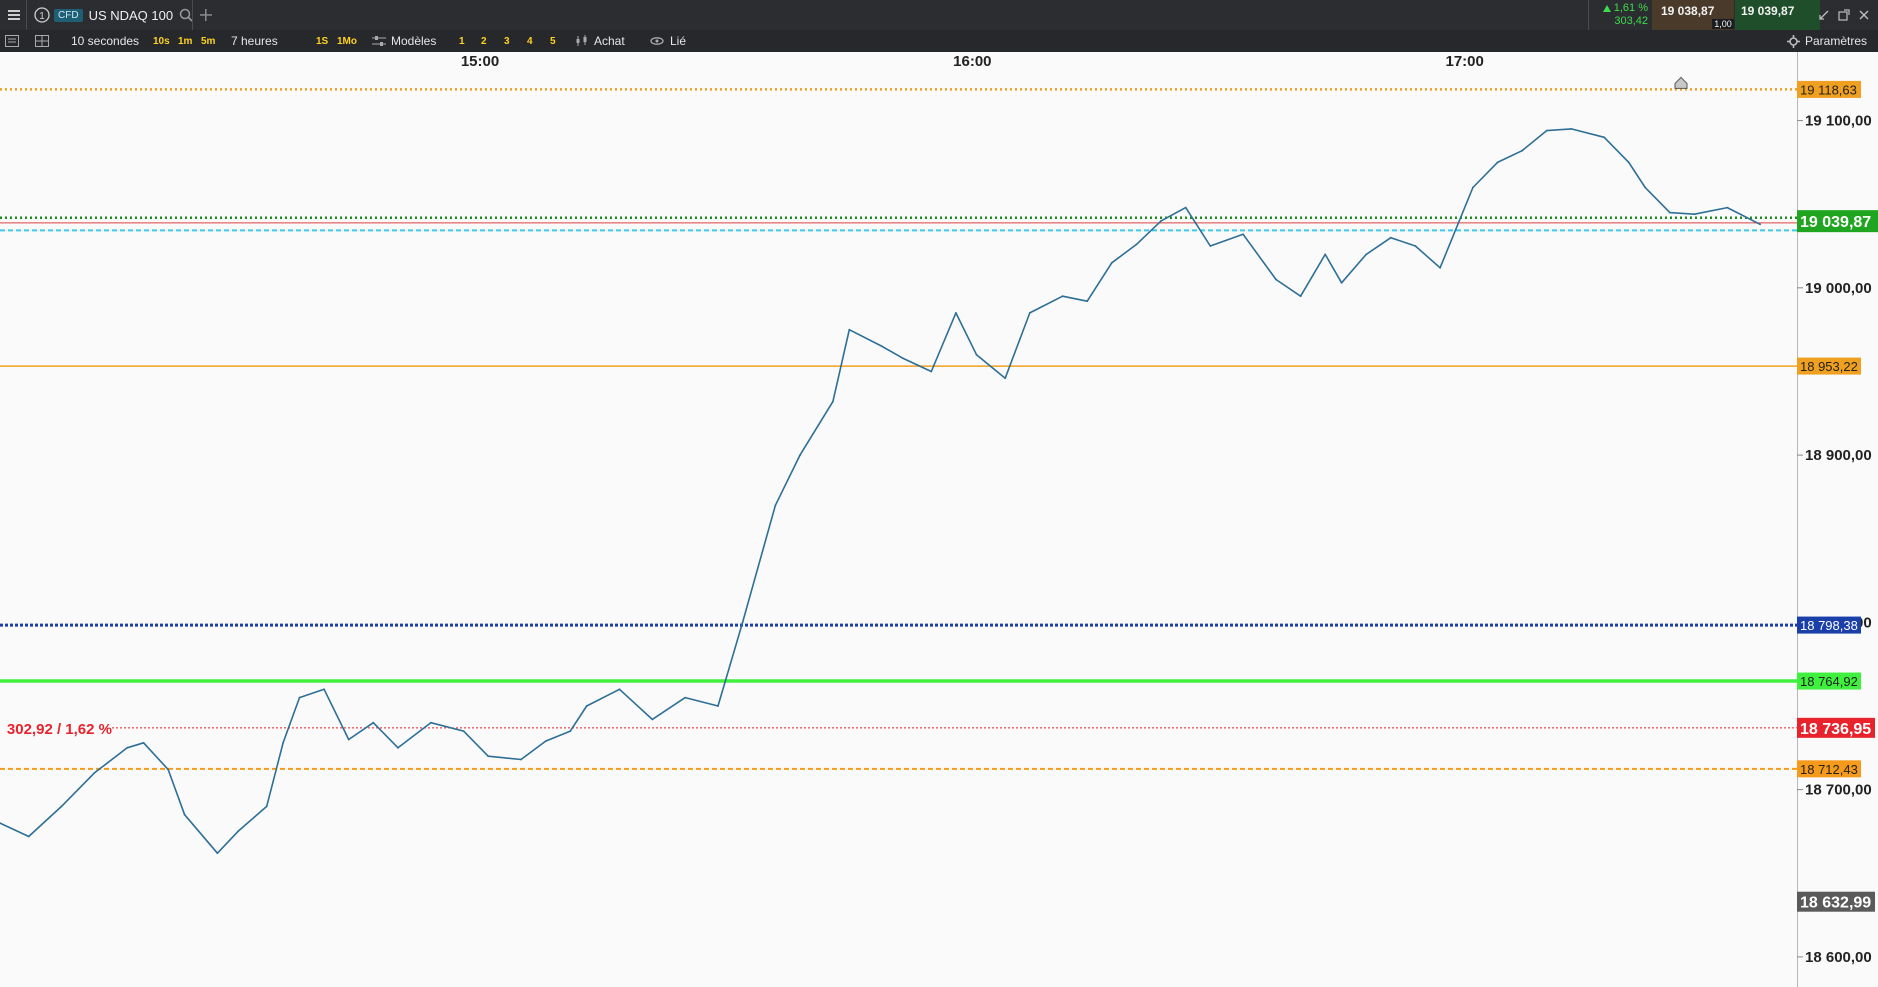  What do you see at coordinates (581, 40) in the screenshot?
I see `candles-icon` at bounding box center [581, 40].